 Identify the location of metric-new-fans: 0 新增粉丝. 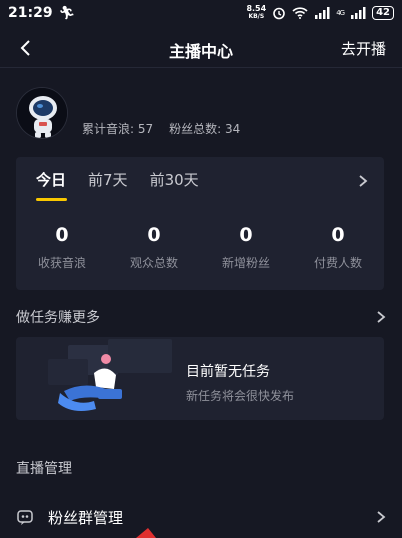
(246, 247).